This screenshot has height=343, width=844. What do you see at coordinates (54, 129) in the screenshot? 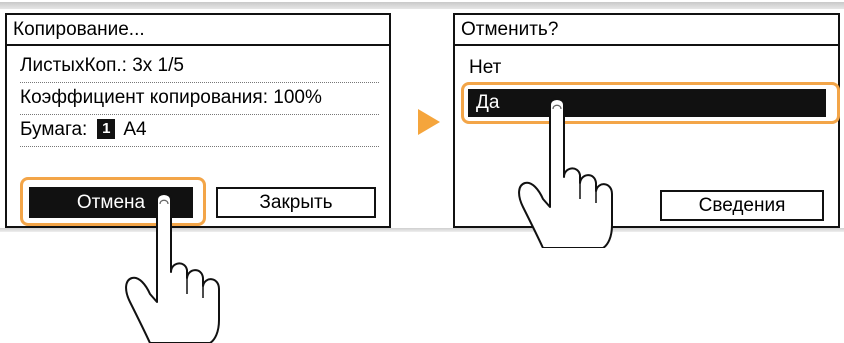
I see `paper-label: Бумага:` at bounding box center [54, 129].